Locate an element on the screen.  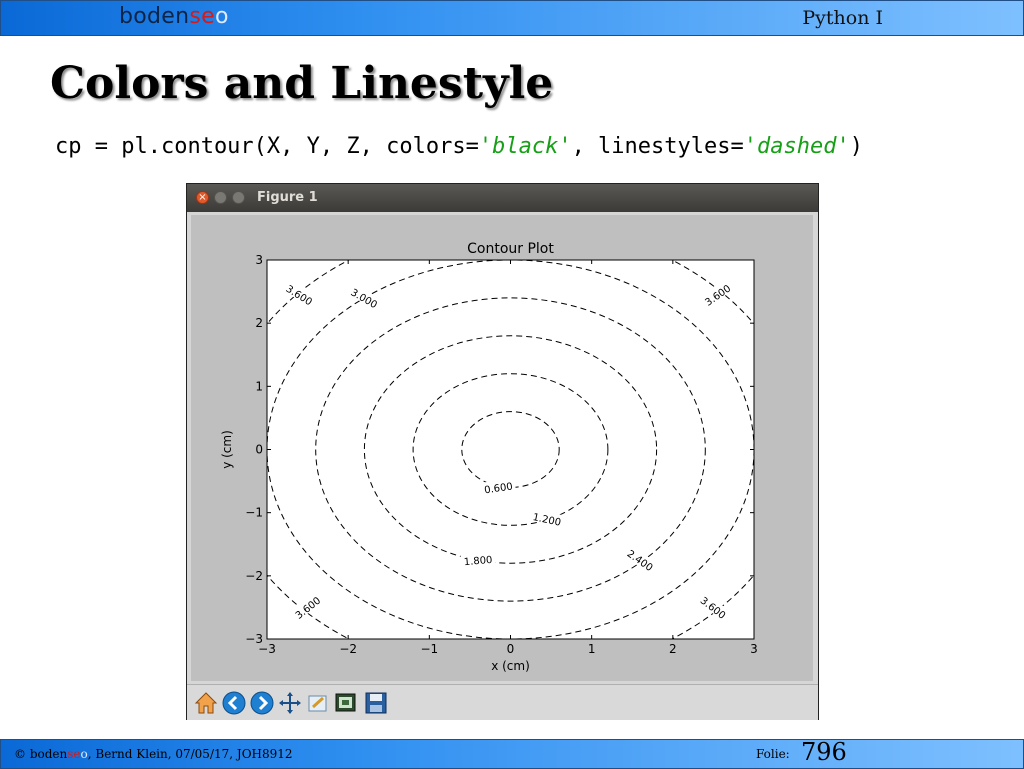
x-tick-label: 2 is located at coordinates (673, 649).